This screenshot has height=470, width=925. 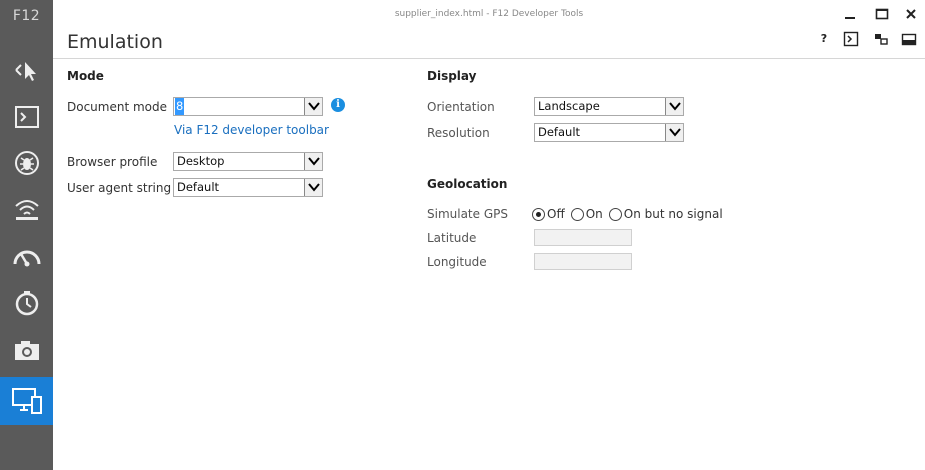 What do you see at coordinates (248, 187) in the screenshot?
I see `user-agent-select: Default` at bounding box center [248, 187].